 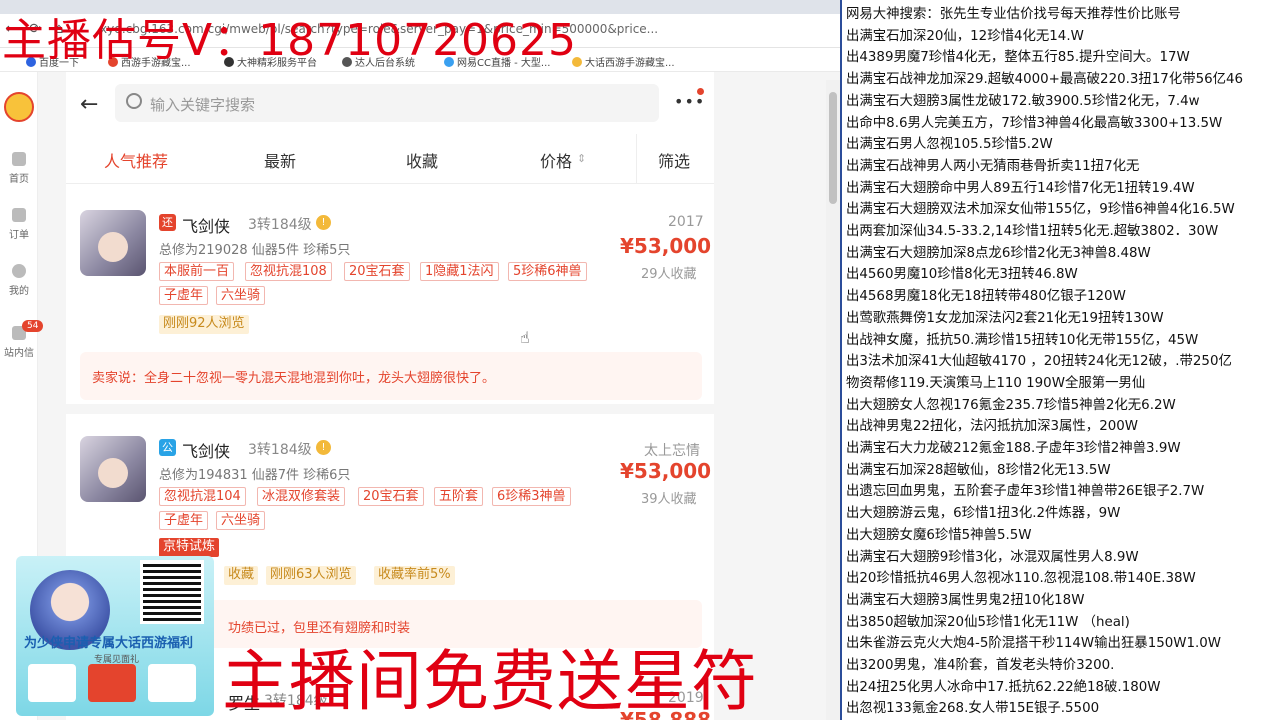 What do you see at coordinates (992, 557) in the screenshot?
I see `panel-text-line: 出满宝石大翅膀9珍惜3化，冰混双属性男人8.9W` at bounding box center [992, 557].